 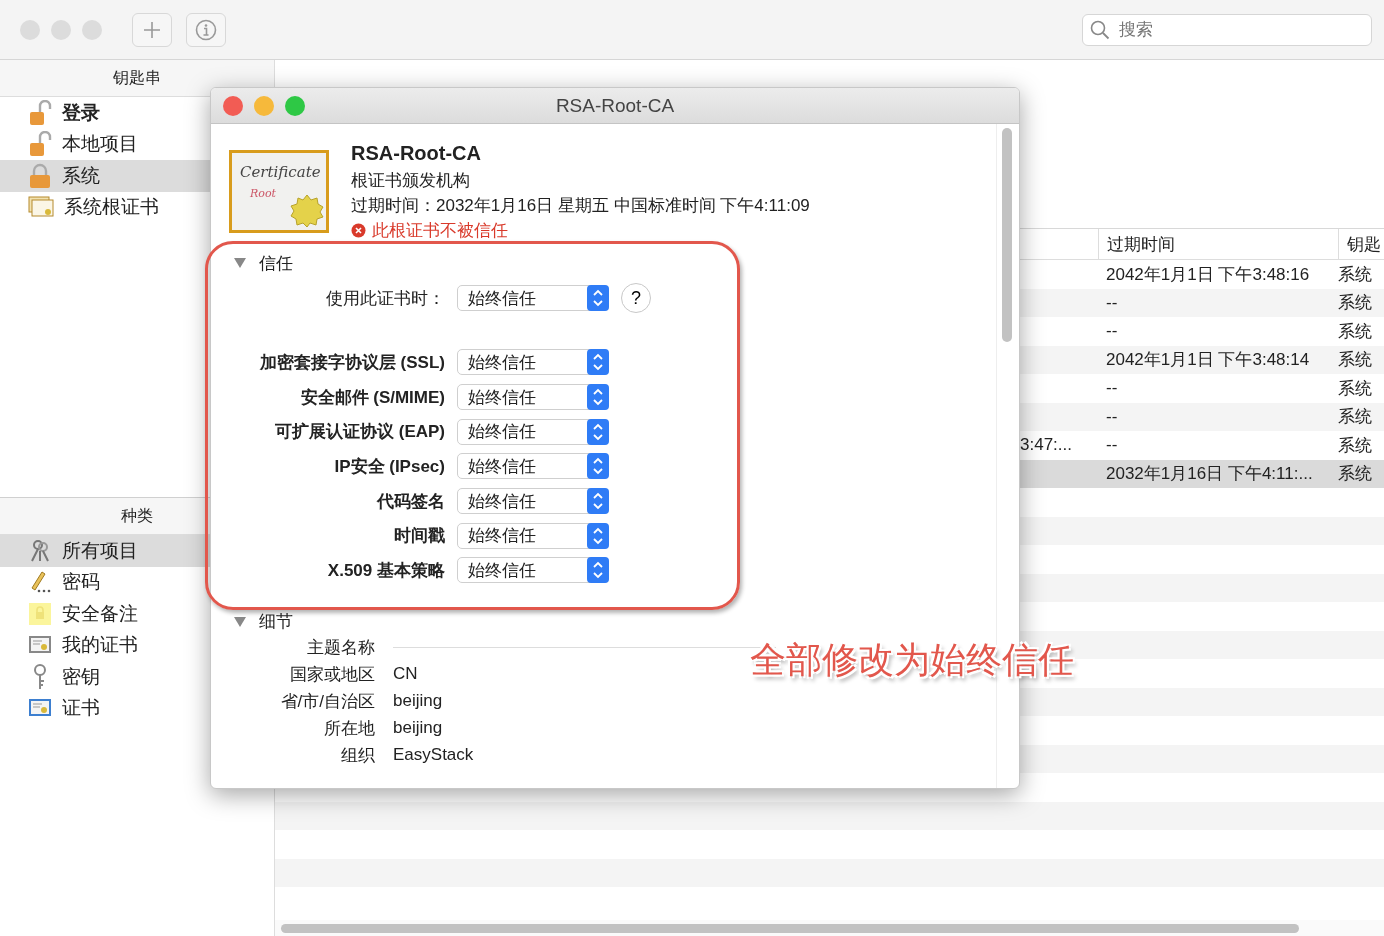 What do you see at coordinates (385, 570) in the screenshot?
I see `field-label: X.509 基本策略` at bounding box center [385, 570].